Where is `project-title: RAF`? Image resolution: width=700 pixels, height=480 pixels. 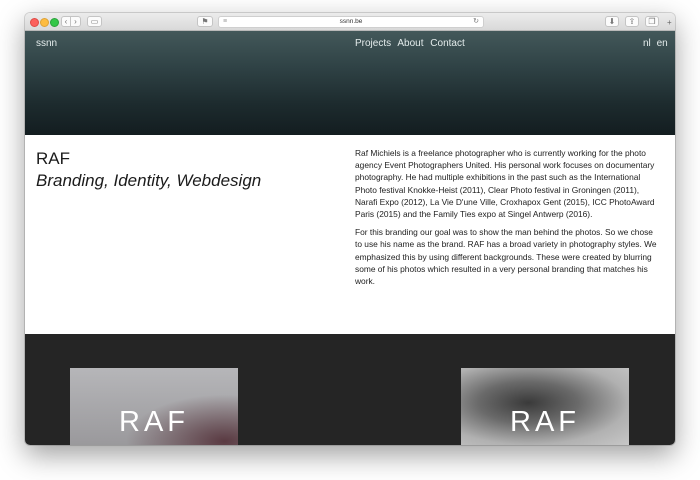
project-title: RAF is located at coordinates (53, 158).